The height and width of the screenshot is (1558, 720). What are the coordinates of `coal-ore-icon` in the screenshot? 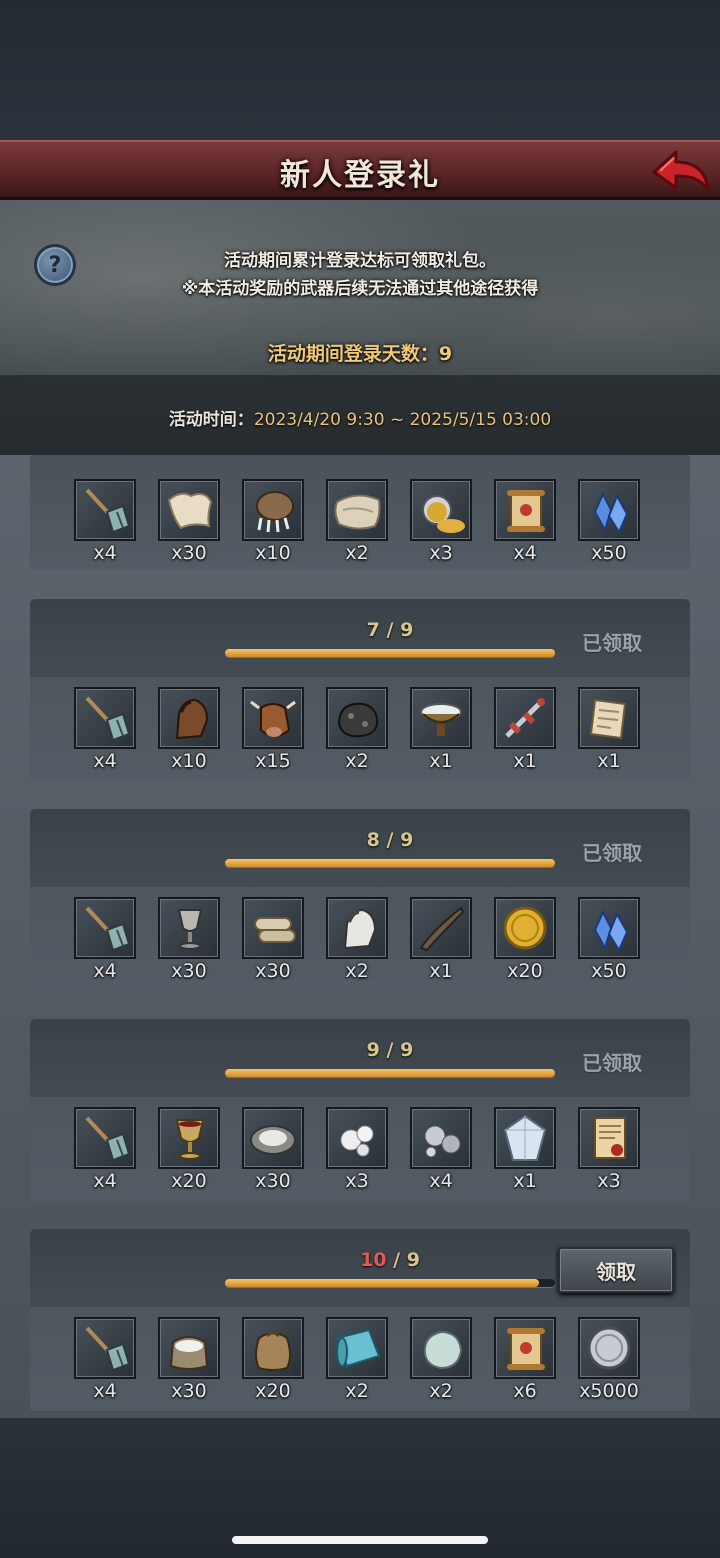 It's located at (358, 720).